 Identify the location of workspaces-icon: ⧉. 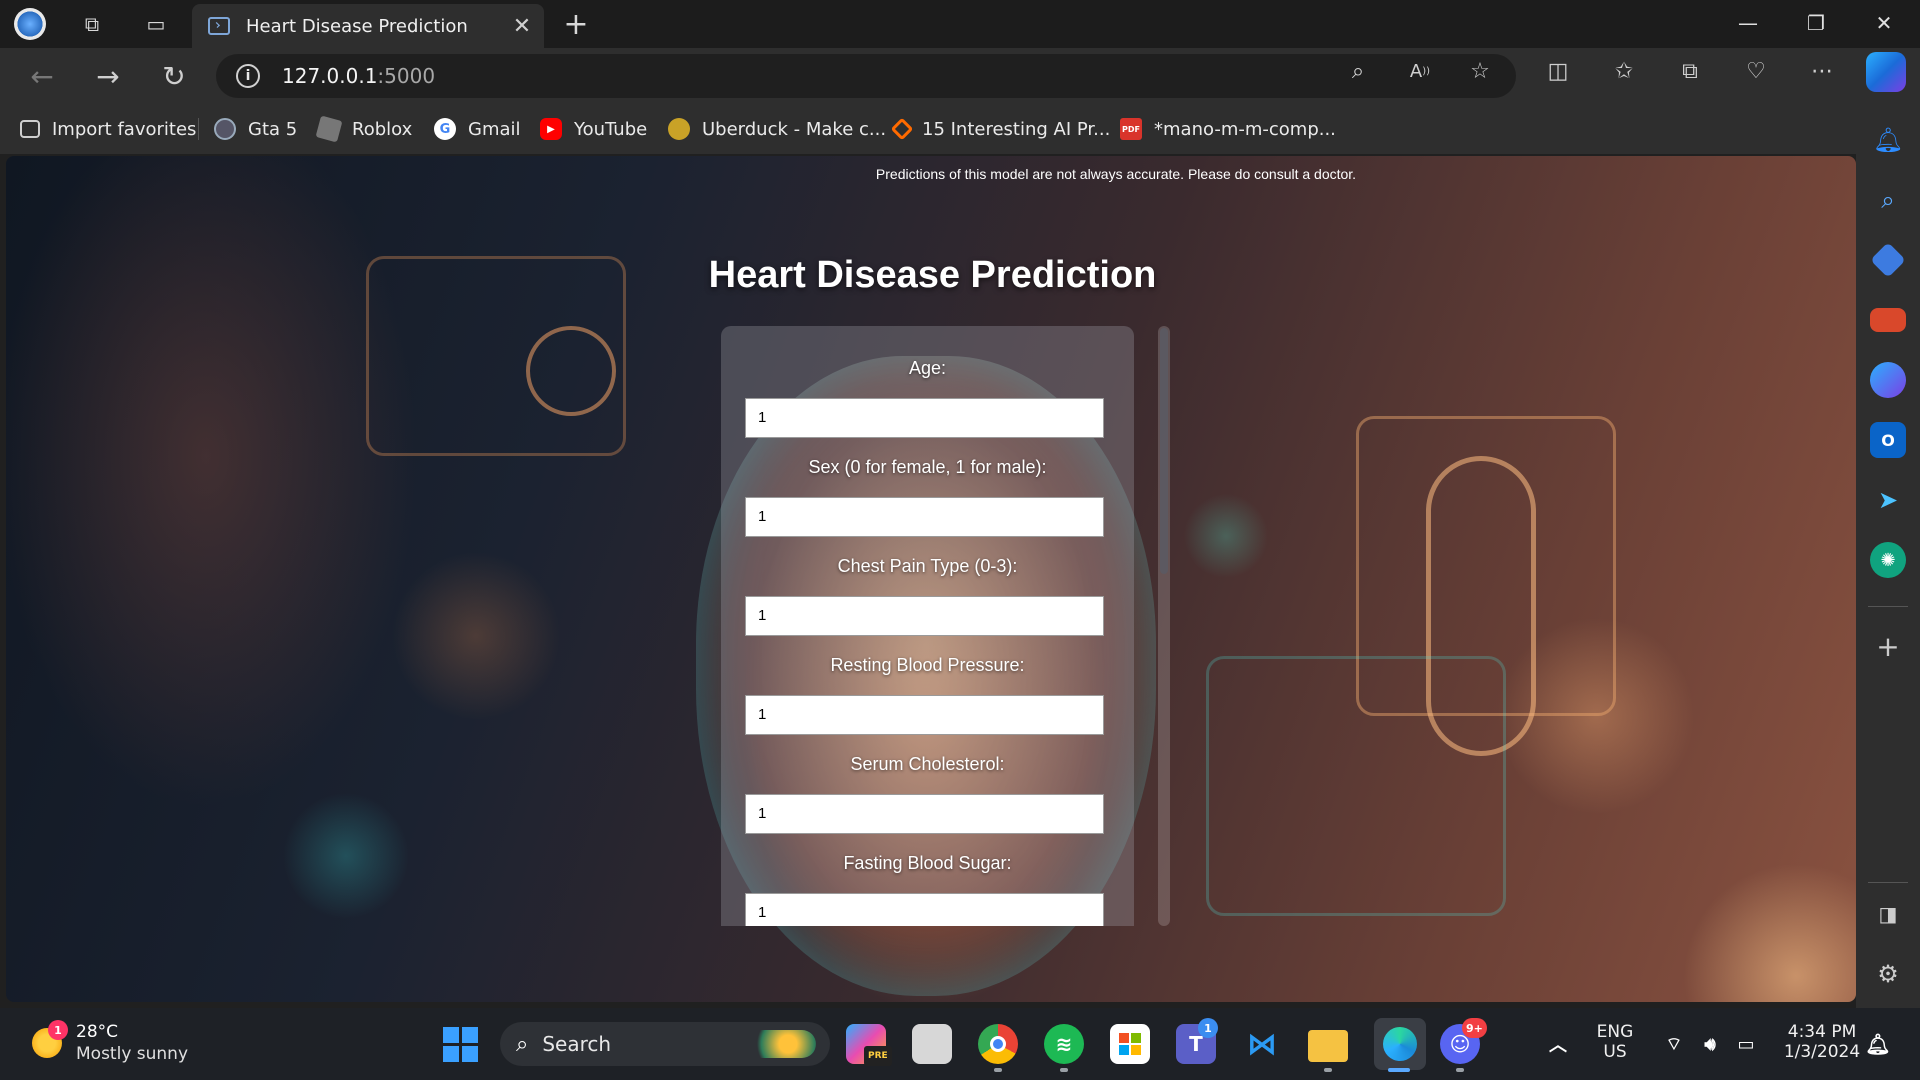
(92, 24).